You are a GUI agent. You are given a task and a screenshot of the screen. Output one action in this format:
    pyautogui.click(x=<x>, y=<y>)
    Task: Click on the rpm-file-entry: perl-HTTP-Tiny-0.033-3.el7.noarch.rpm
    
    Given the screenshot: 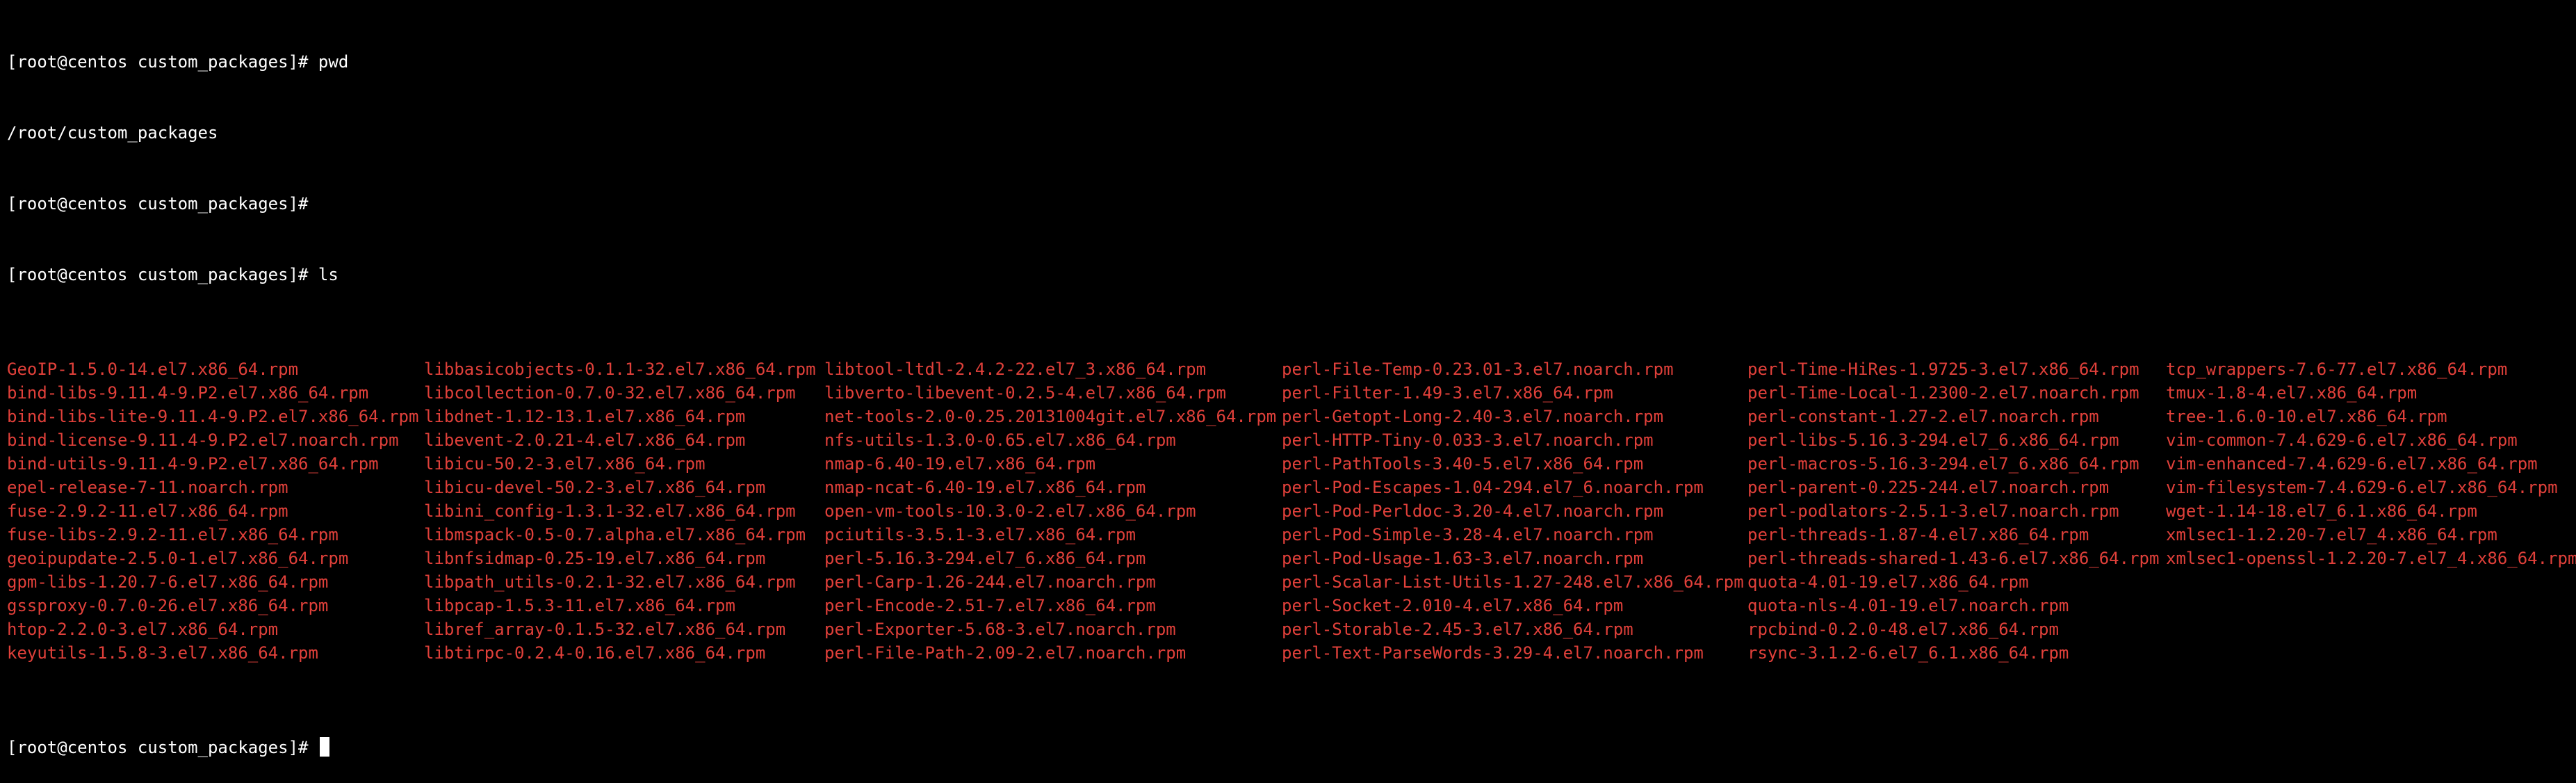 What is the action you would take?
    pyautogui.click(x=1468, y=440)
    